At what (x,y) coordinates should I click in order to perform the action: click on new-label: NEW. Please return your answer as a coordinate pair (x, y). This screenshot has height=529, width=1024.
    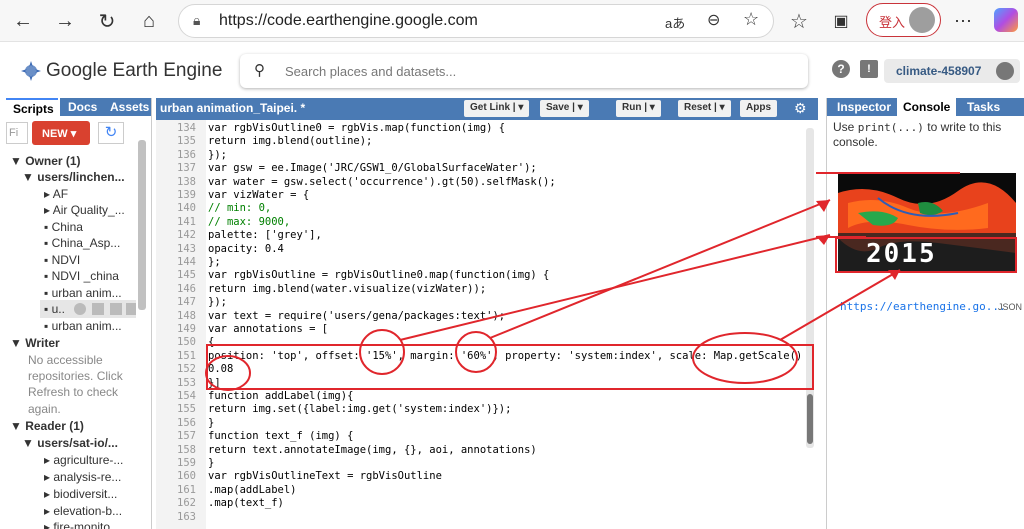
    Looking at the image, I should click on (55, 134).